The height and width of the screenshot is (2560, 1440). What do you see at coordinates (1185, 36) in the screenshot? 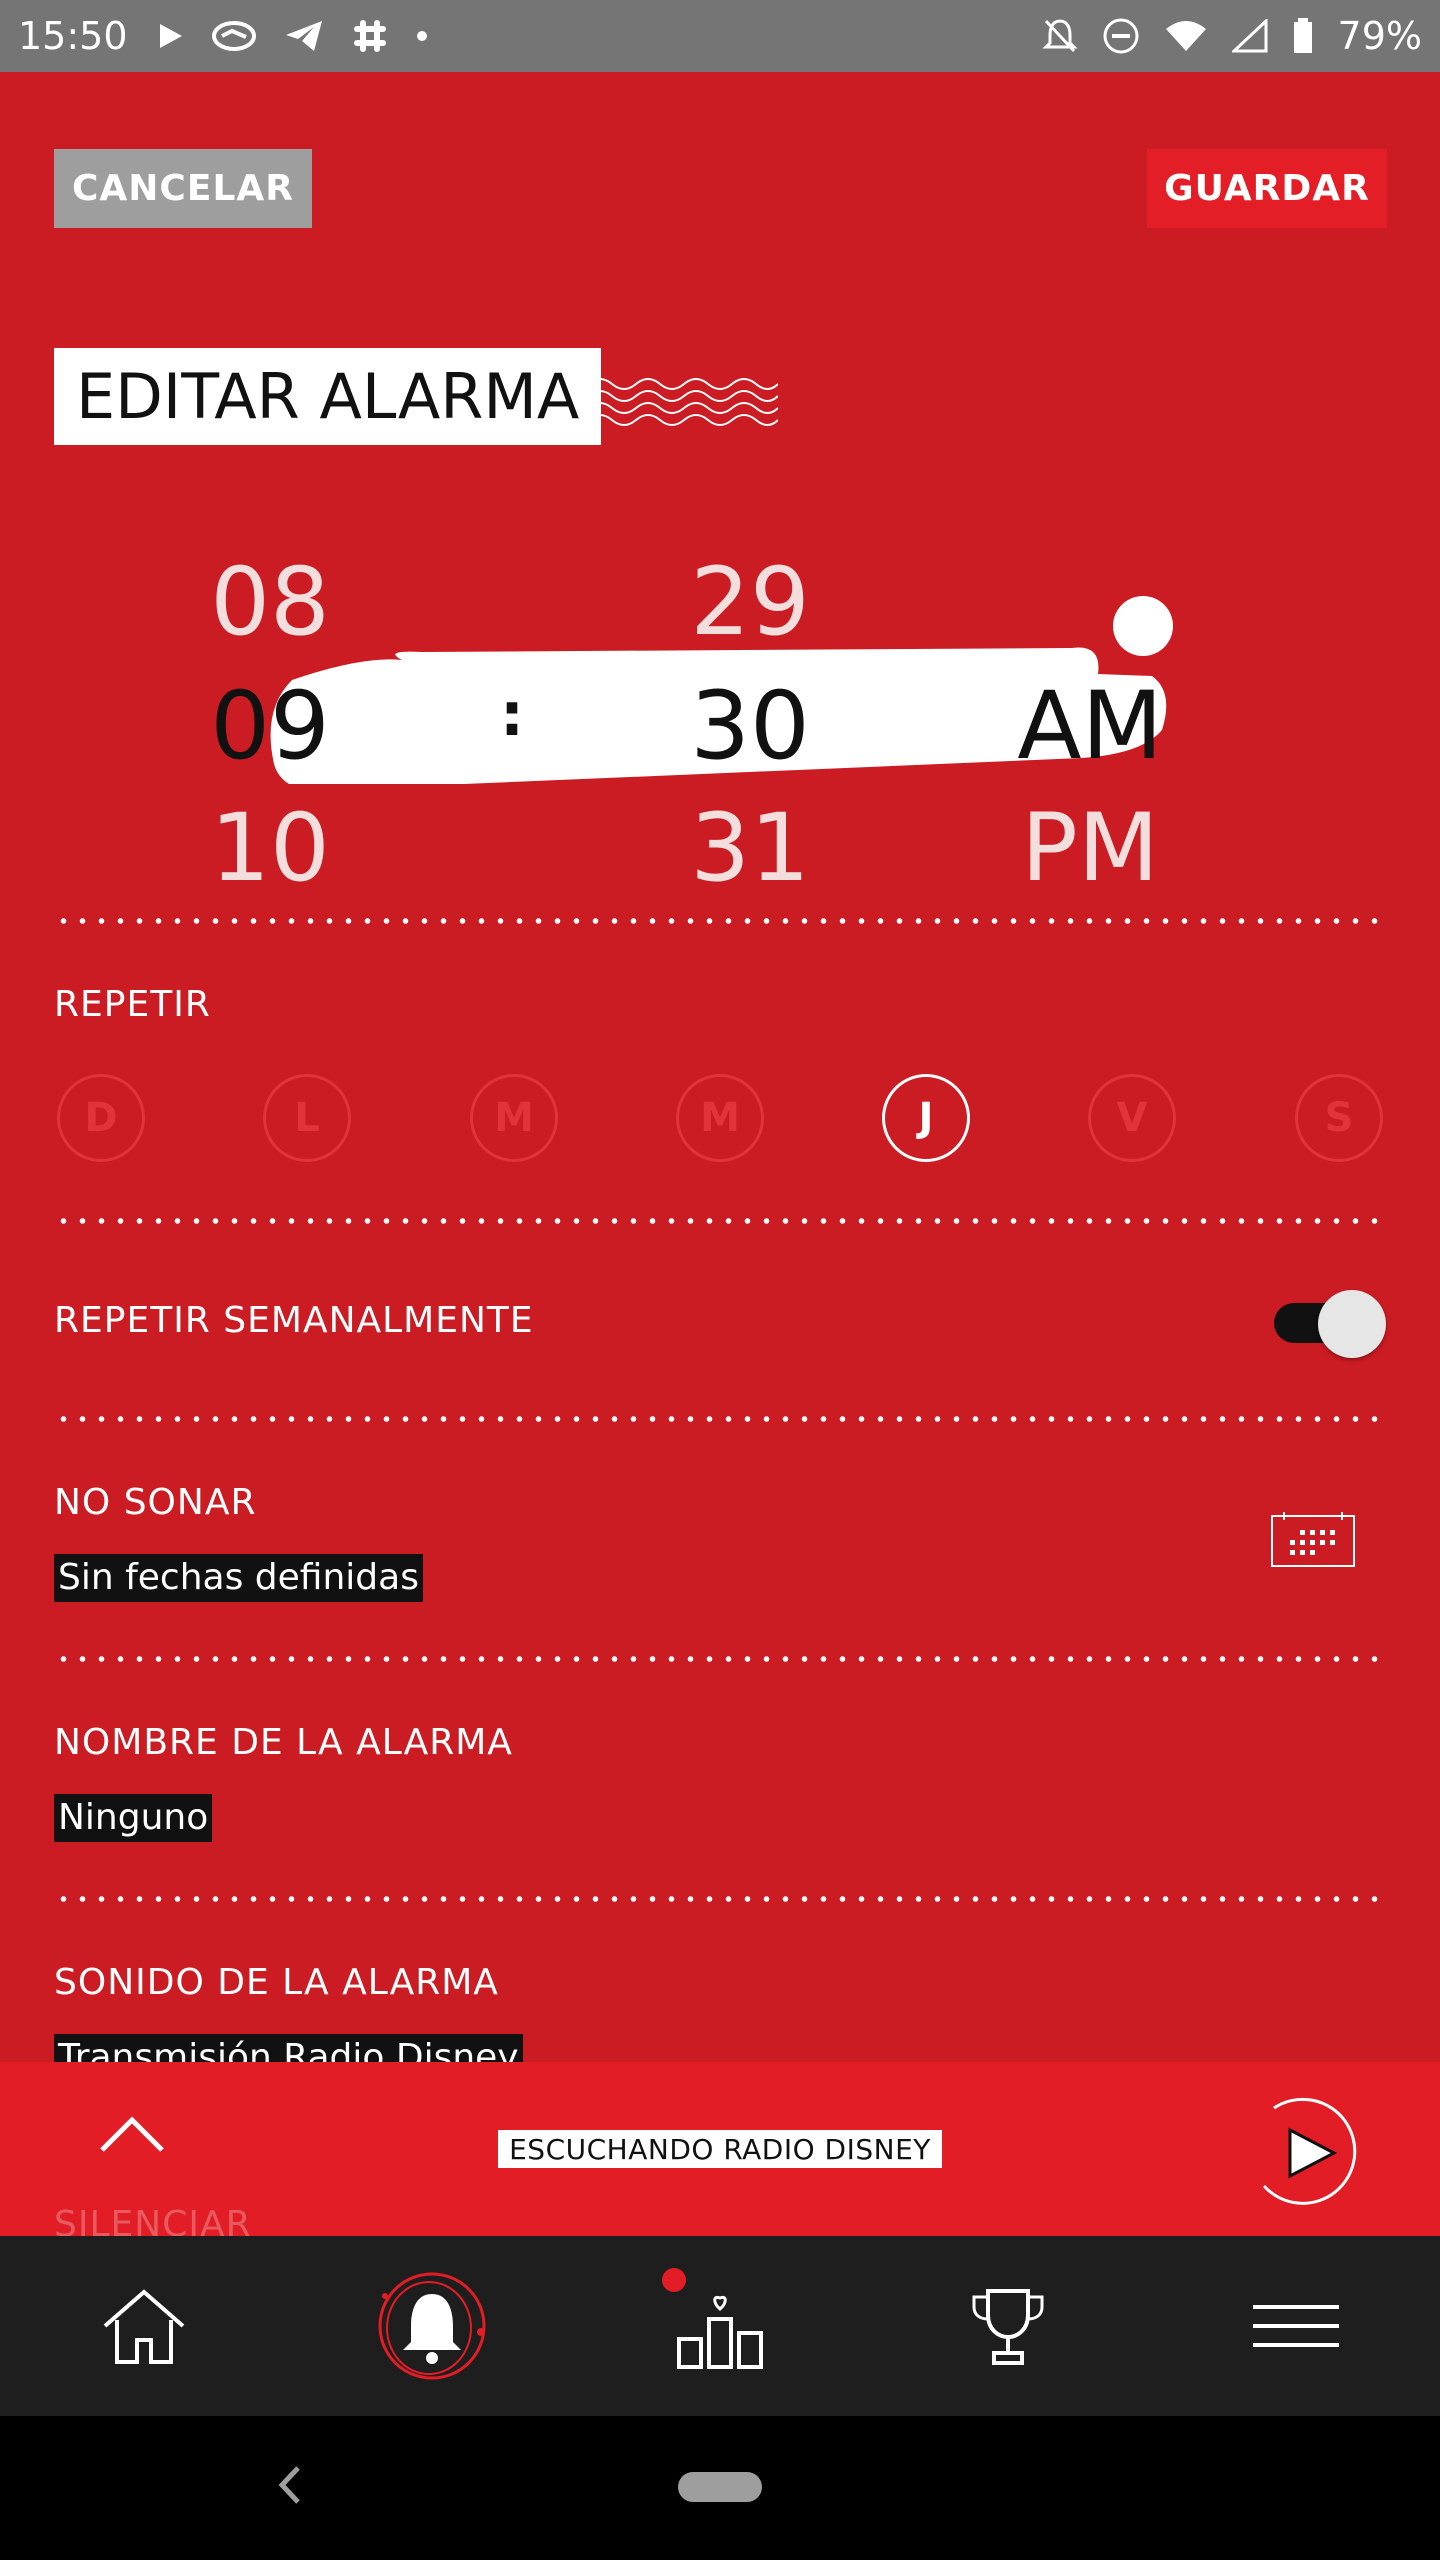
I see `wifi-icon` at bounding box center [1185, 36].